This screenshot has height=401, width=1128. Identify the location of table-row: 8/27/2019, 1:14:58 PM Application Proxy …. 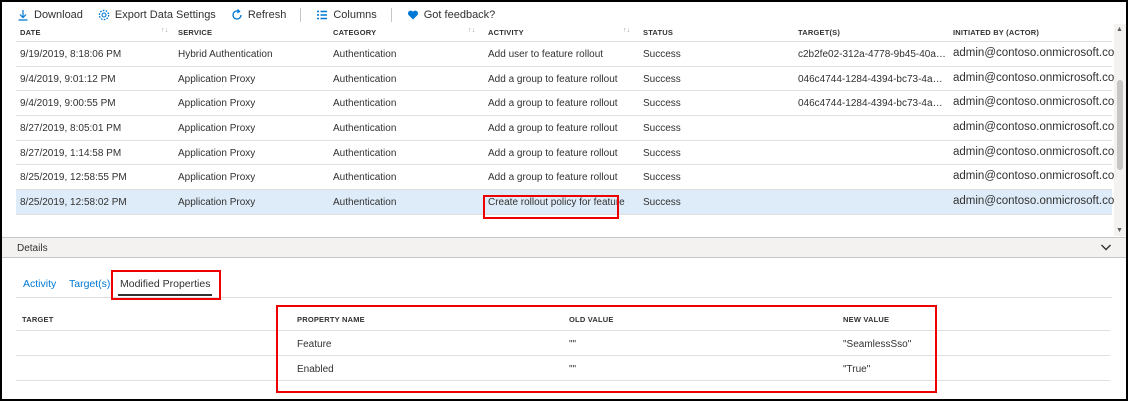
(570, 153).